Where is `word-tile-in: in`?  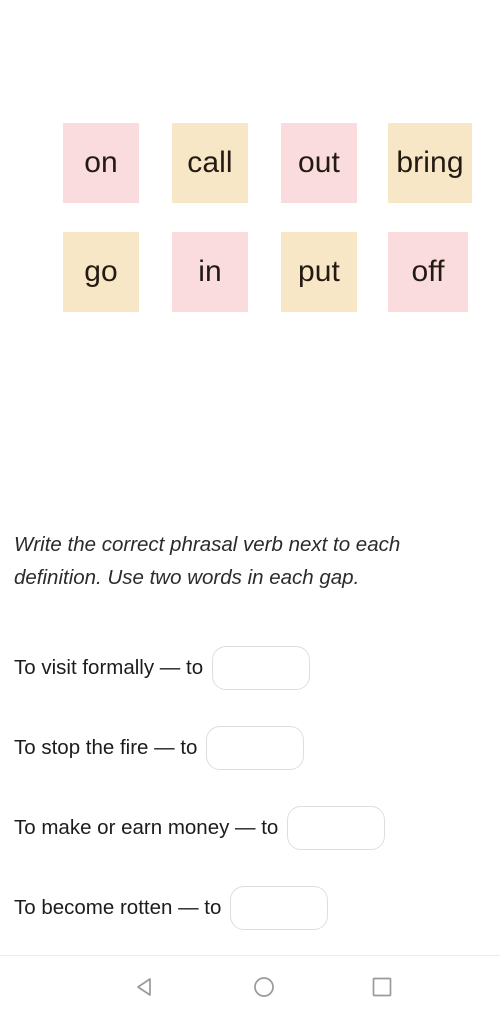
word-tile-in: in is located at coordinates (210, 272).